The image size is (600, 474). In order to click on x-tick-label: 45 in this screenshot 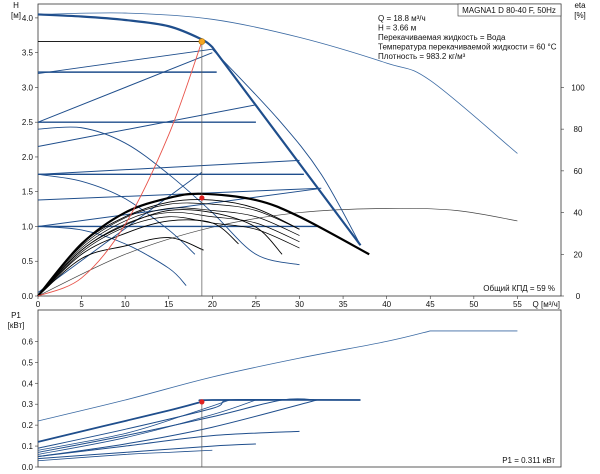, I will do `click(430, 304)`.